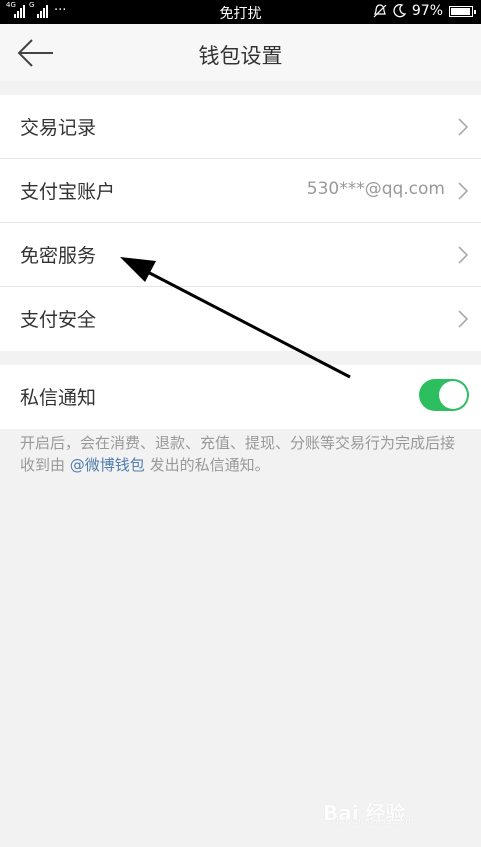 The image size is (481, 847). I want to click on notify-label: 私信通知, so click(58, 398).